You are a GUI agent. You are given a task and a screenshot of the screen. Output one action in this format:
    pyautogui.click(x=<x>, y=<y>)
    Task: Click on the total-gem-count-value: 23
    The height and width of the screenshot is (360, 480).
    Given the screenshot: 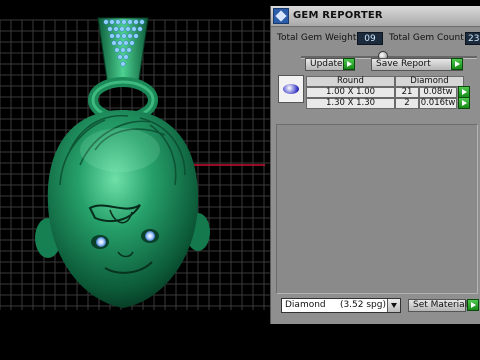 What is the action you would take?
    pyautogui.click(x=472, y=38)
    